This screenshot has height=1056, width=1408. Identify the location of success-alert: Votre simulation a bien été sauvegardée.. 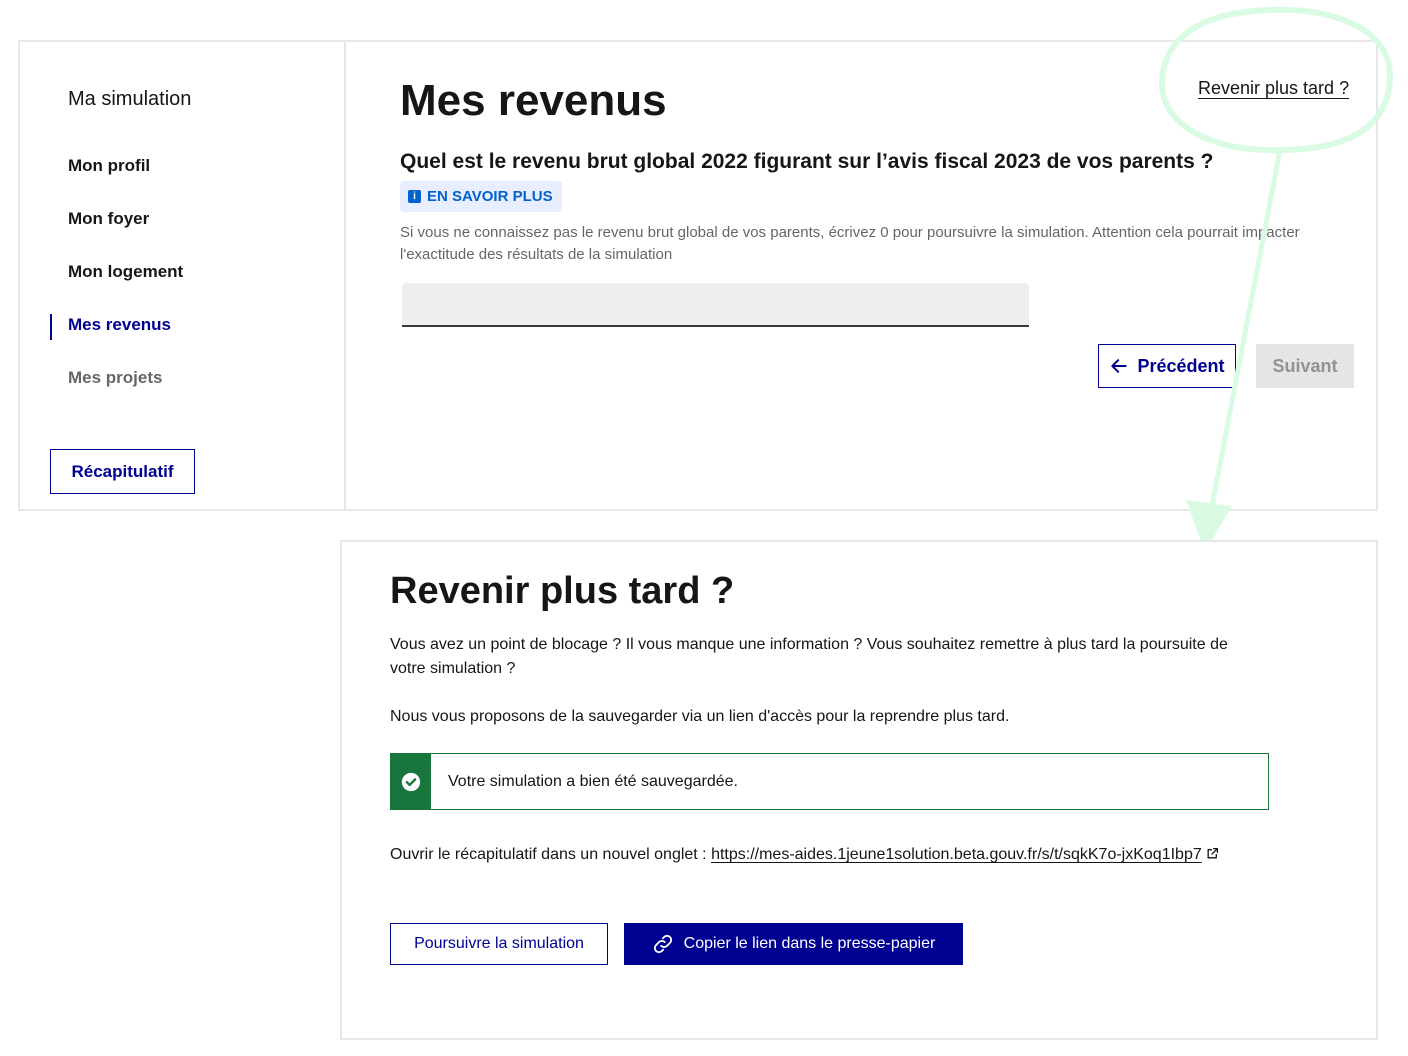
(829, 781).